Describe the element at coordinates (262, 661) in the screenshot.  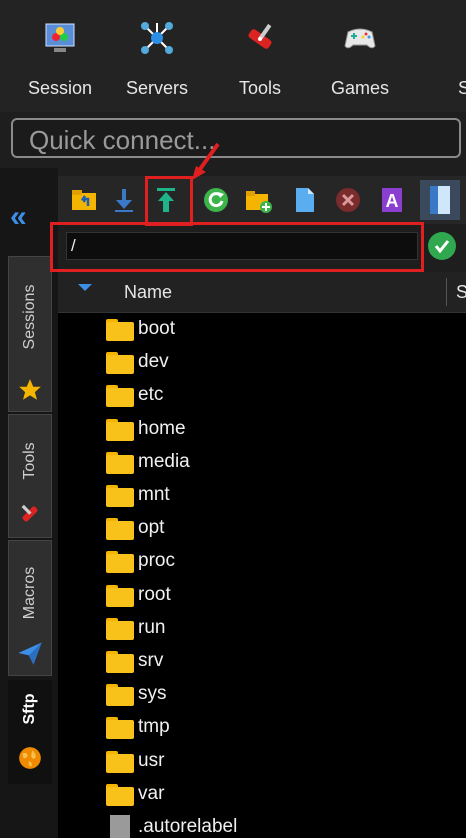
I see `file-row: srv` at that location.